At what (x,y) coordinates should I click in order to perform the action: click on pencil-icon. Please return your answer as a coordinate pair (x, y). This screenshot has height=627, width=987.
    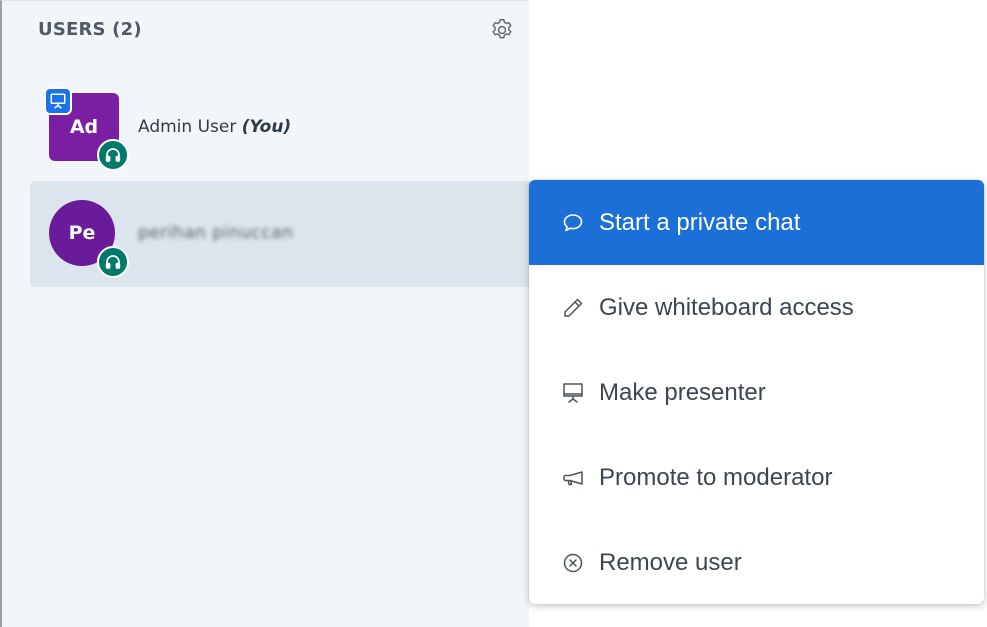
    Looking at the image, I should click on (573, 308).